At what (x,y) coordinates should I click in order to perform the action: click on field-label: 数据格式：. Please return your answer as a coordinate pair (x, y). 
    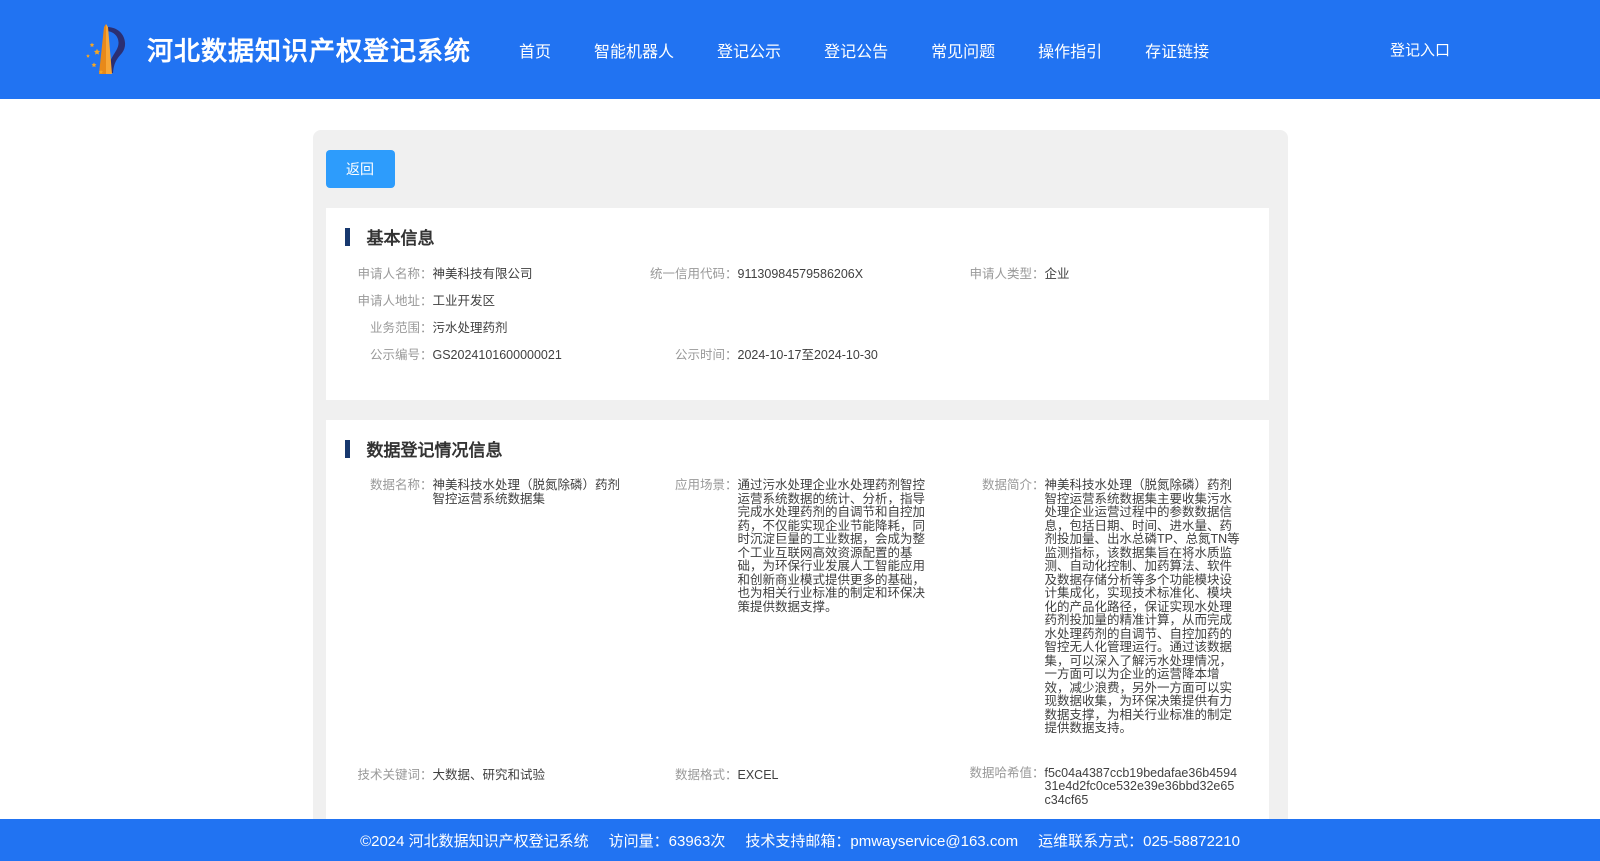
    Looking at the image, I should click on (706, 774).